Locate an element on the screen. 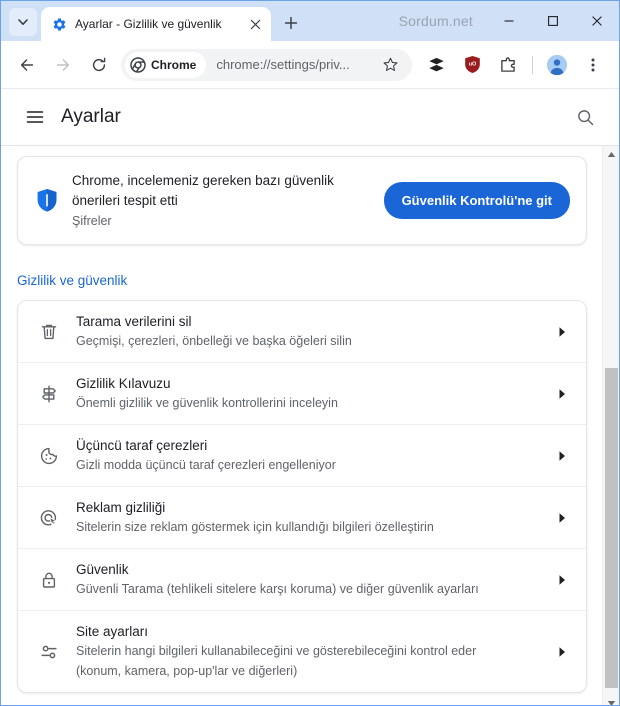 This screenshot has width=620, height=706. maximize-button is located at coordinates (553, 21).